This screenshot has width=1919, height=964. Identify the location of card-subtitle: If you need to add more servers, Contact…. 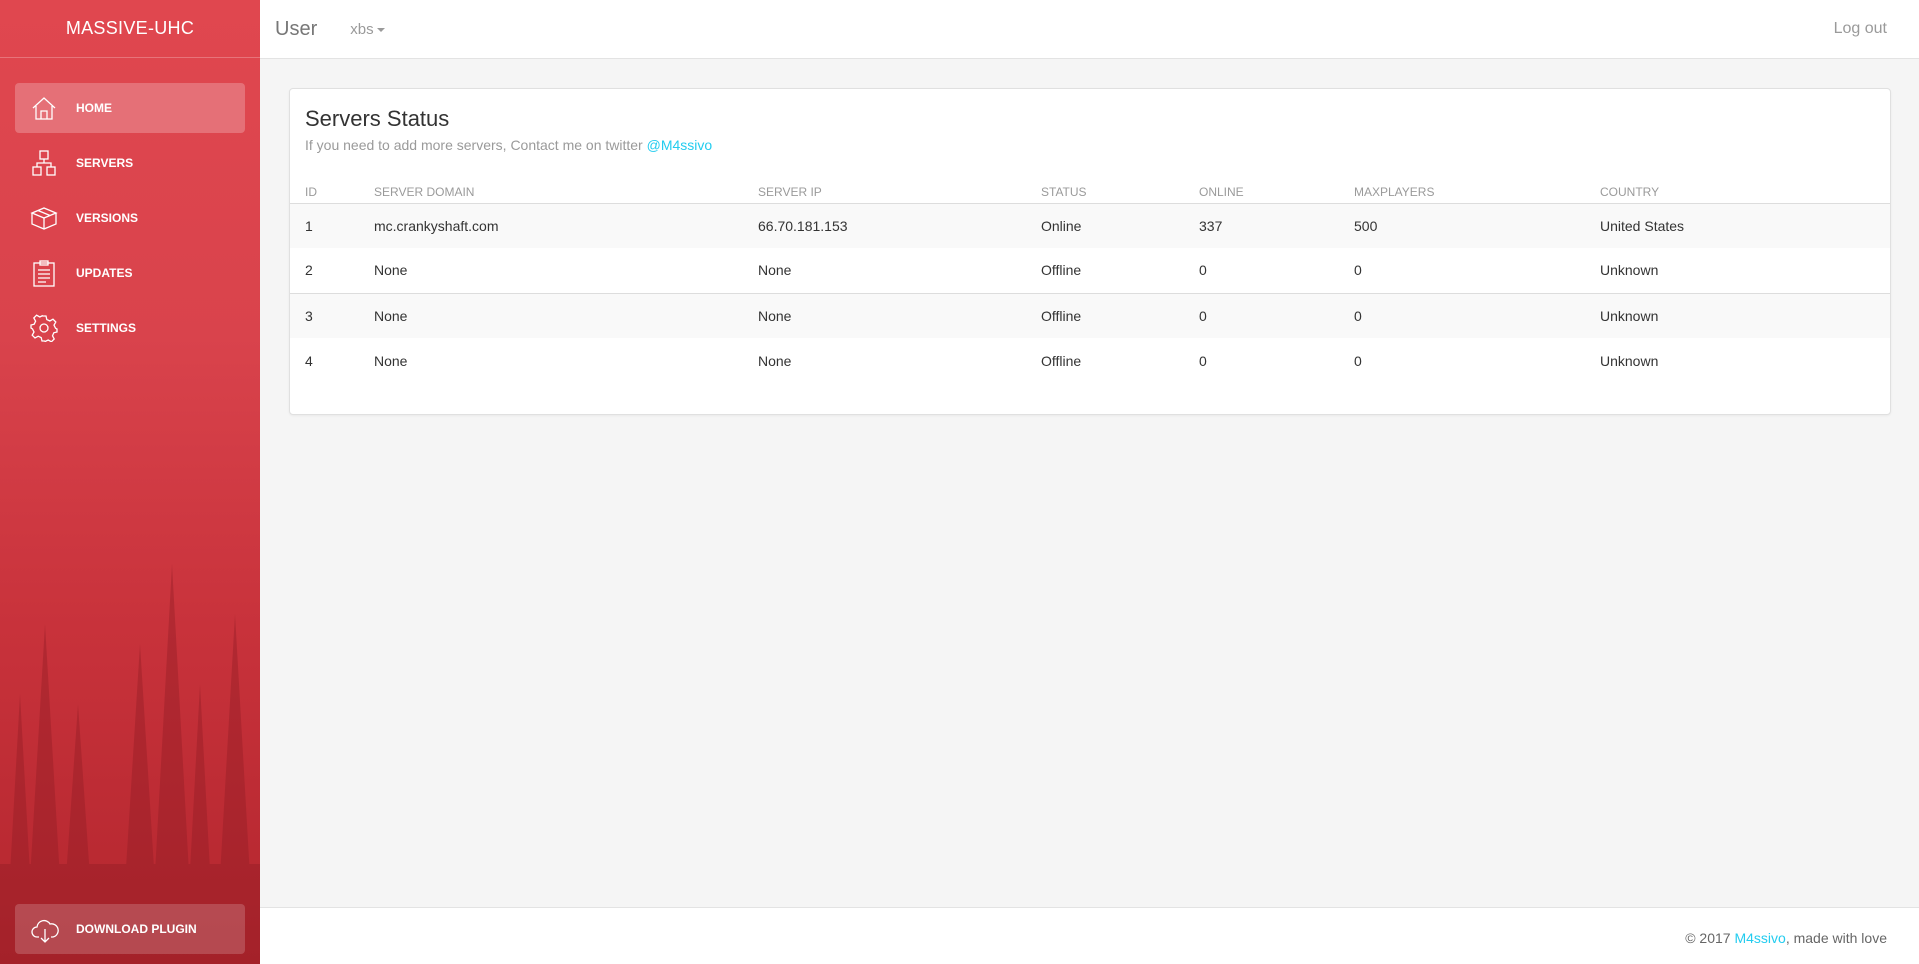
(508, 145).